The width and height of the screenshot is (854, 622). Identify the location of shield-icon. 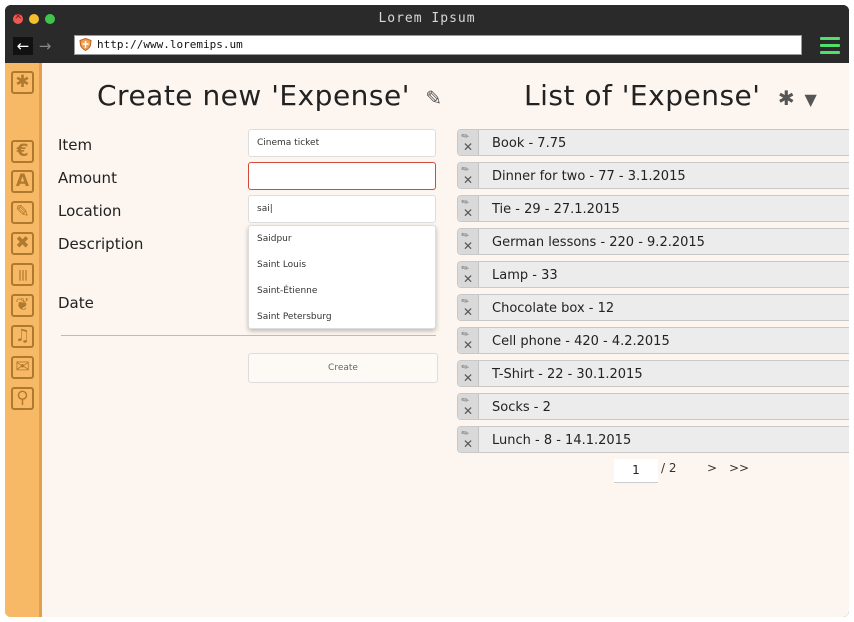
(85, 44).